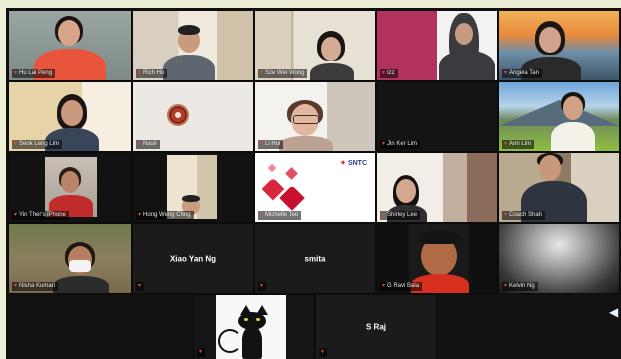 The width and height of the screenshot is (621, 359). I want to click on participant-name-tag: ▾ Jin Ker Lim, so click(400, 144).